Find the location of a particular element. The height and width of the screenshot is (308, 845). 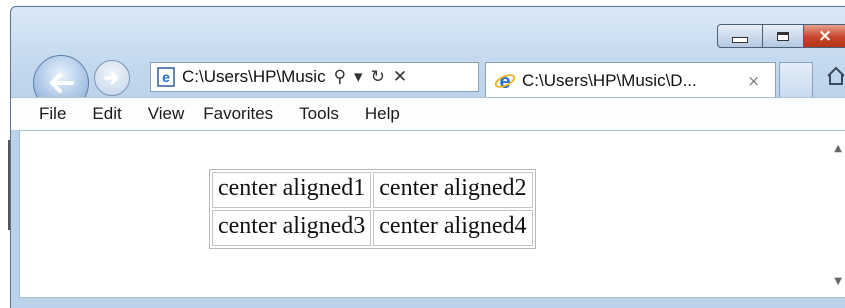

scroll-down-icon: ▼ is located at coordinates (838, 281).